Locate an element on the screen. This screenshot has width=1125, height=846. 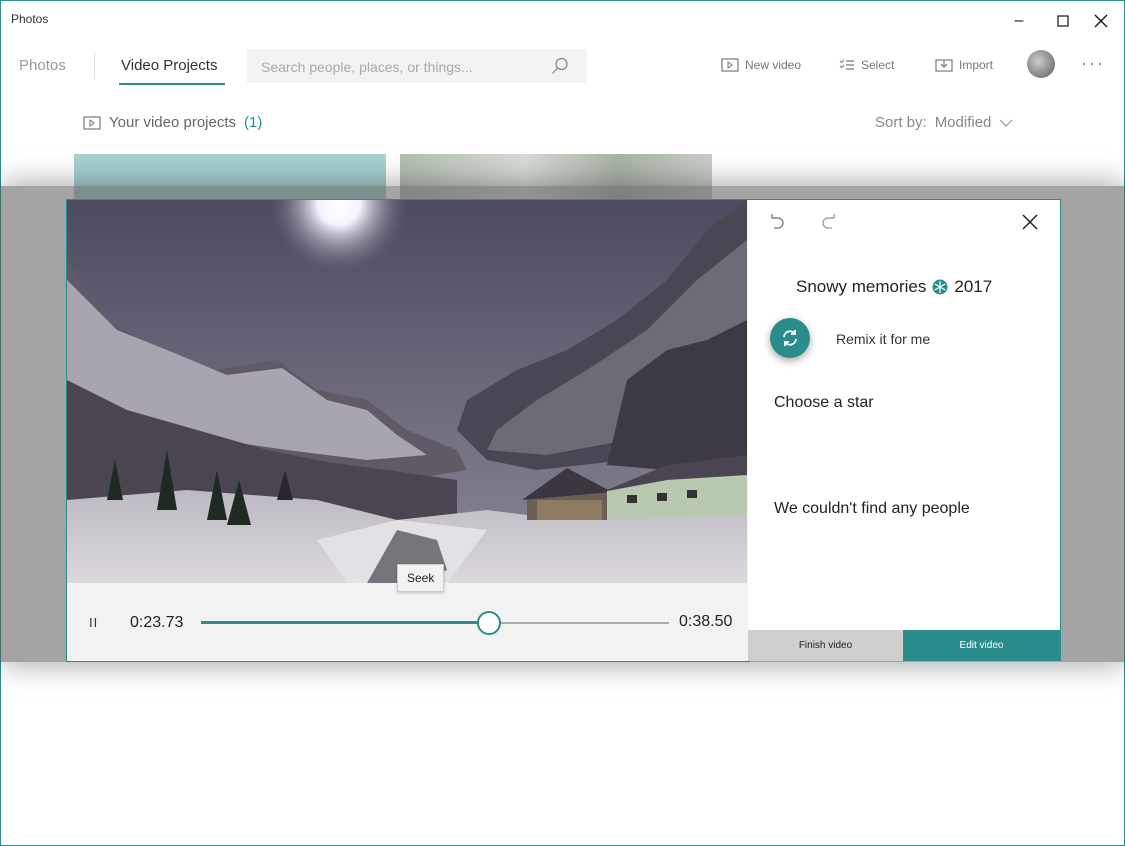
maximize-icon is located at coordinates (1063, 21).